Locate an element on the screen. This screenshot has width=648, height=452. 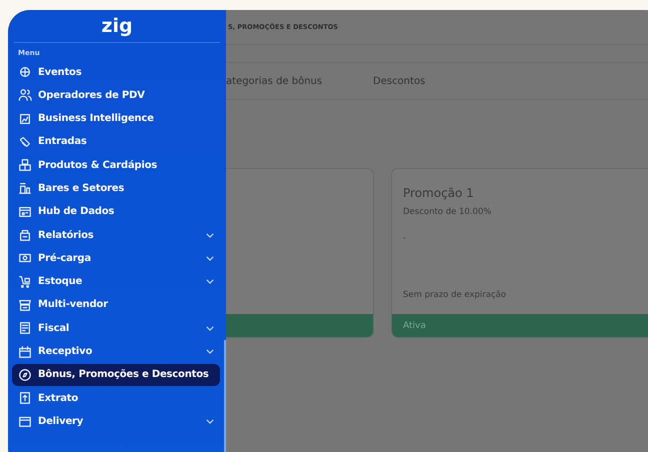
expiry-text: Sem prazo de expiração is located at coordinates (455, 295).